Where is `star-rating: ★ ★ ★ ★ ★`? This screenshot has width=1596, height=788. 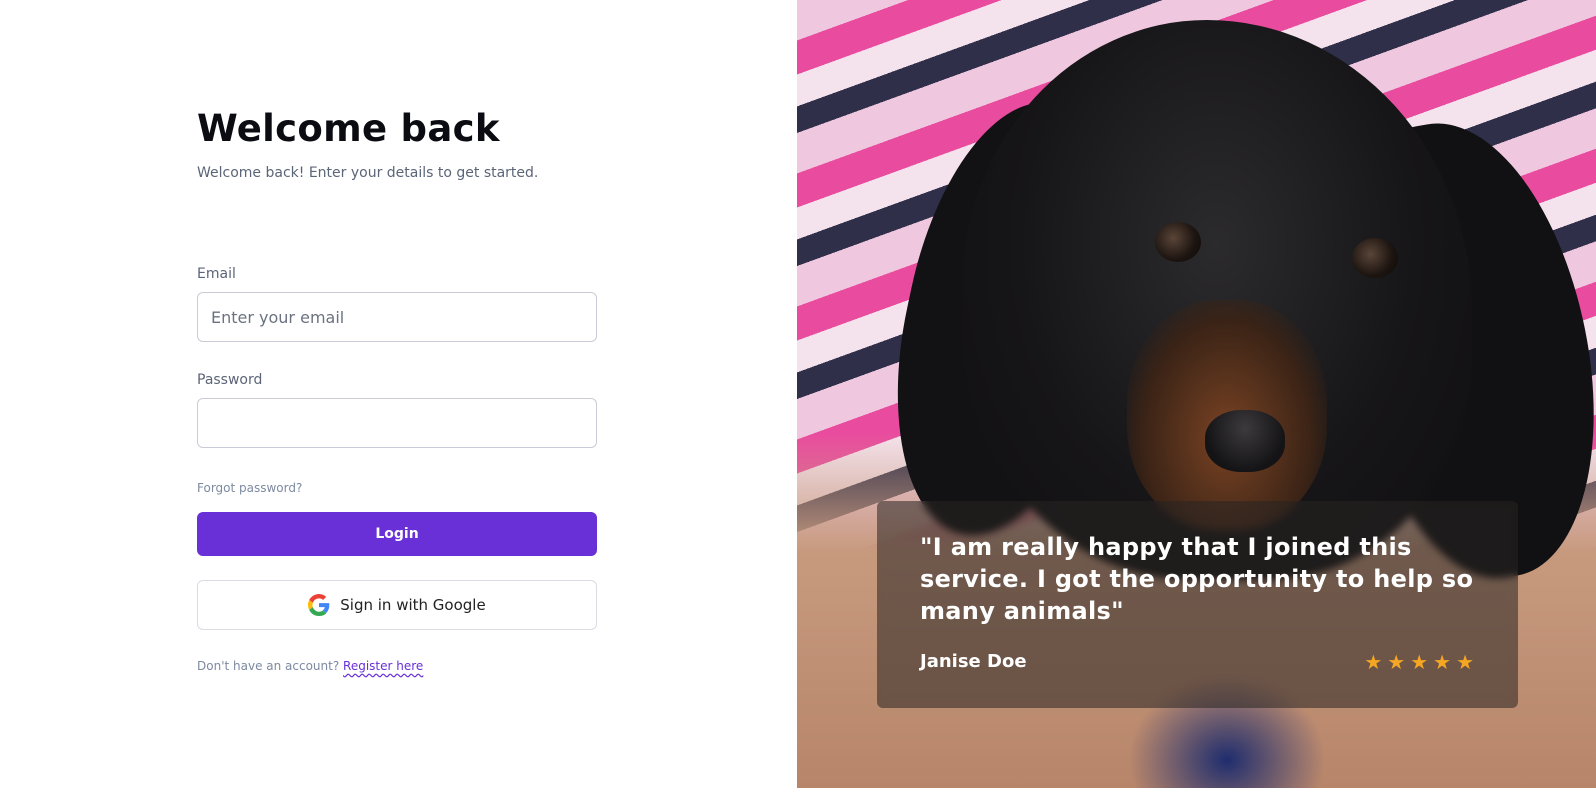 star-rating: ★ ★ ★ ★ ★ is located at coordinates (1419, 662).